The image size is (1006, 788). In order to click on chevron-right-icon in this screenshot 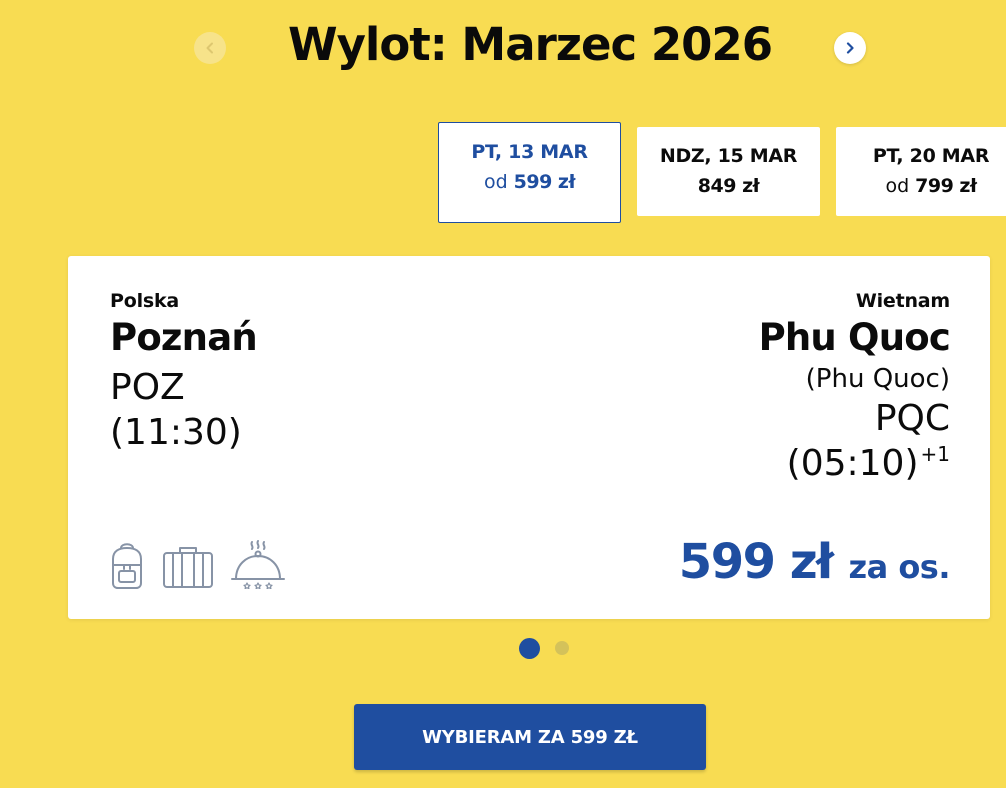, I will do `click(850, 48)`.